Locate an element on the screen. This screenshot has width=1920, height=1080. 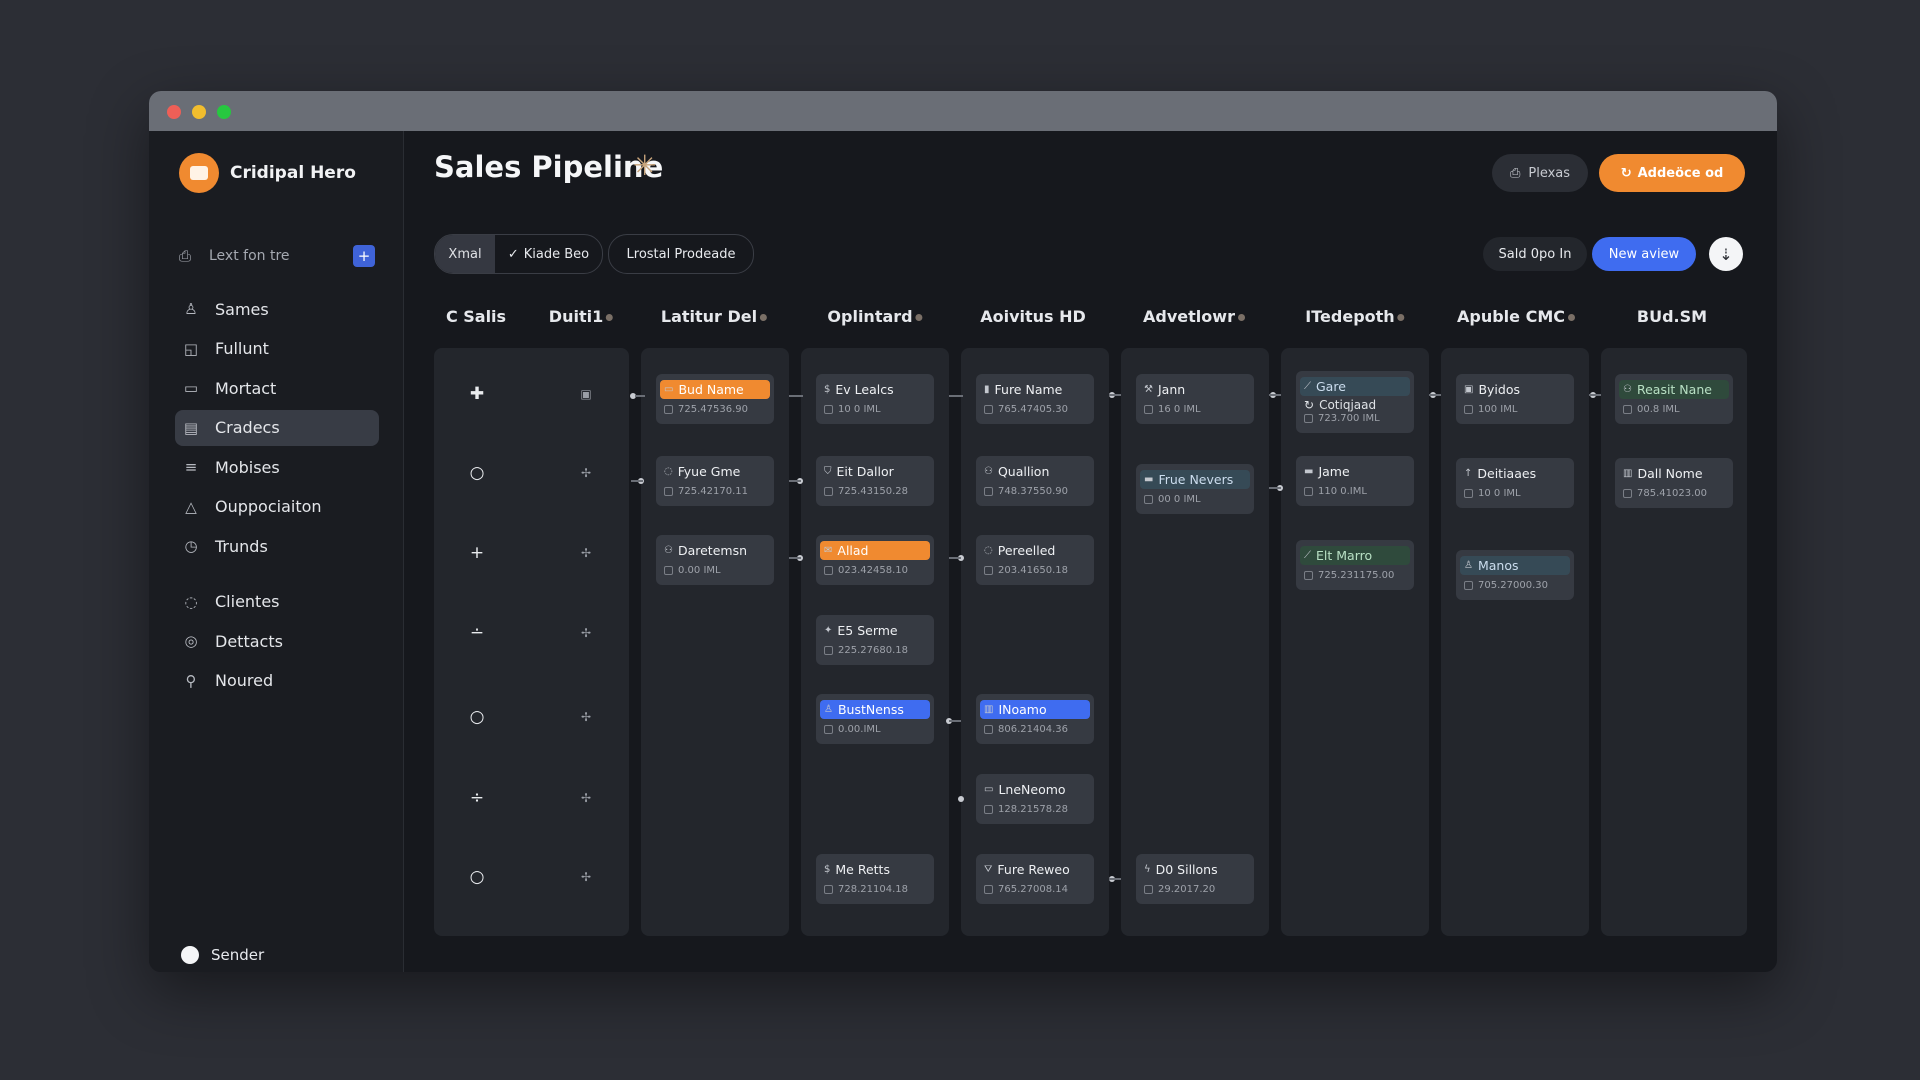
bell-icon: △ is located at coordinates (191, 506).